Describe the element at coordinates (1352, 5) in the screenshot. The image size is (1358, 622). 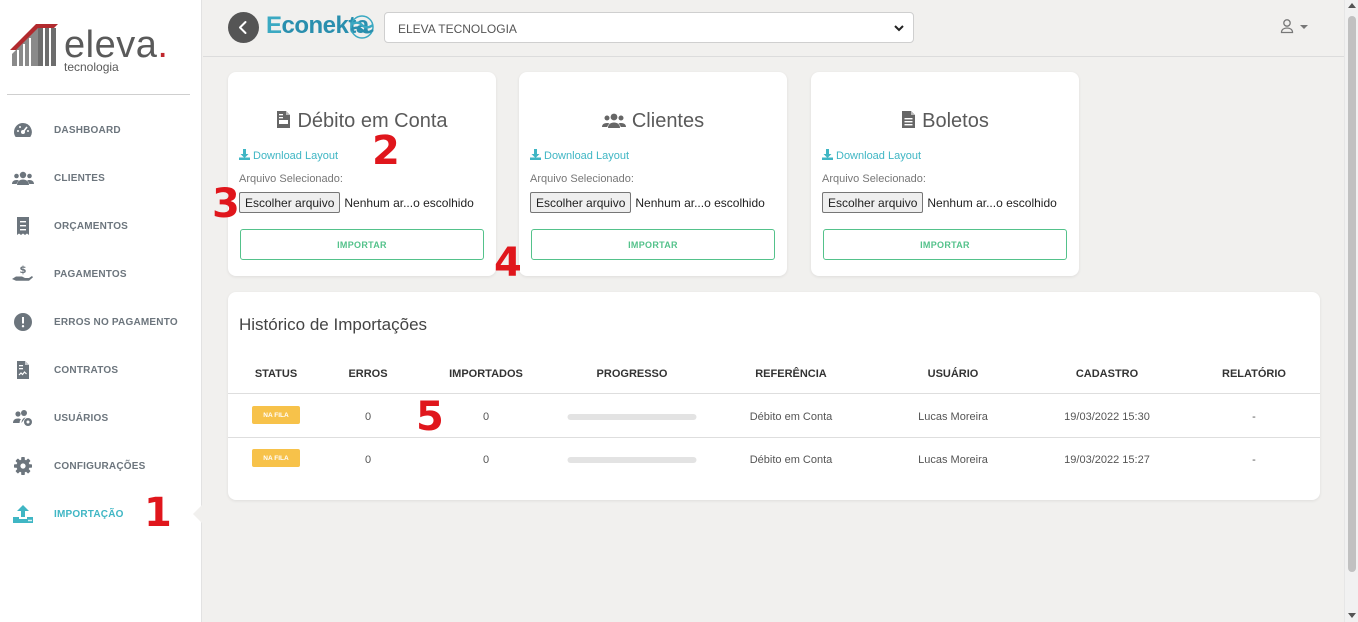
I see `scroll-up-arrow-icon` at that location.